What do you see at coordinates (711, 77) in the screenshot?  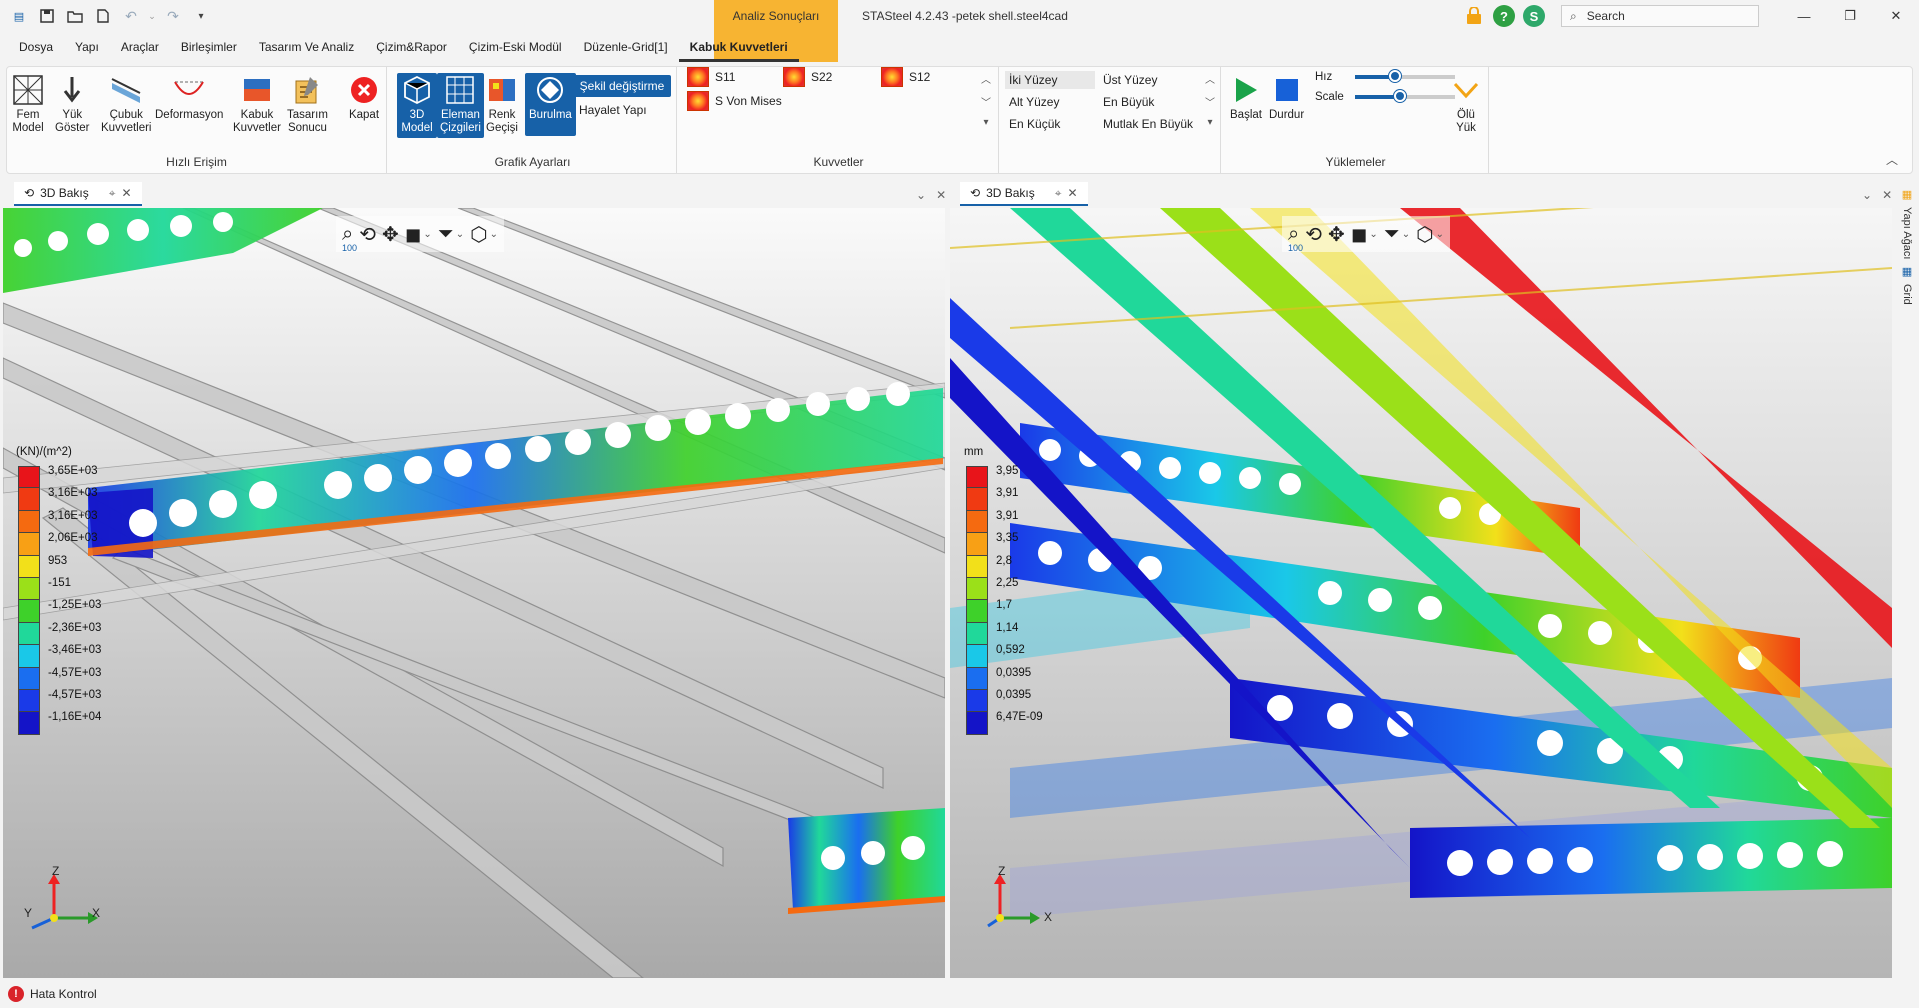 I see `s11-option: S11` at bounding box center [711, 77].